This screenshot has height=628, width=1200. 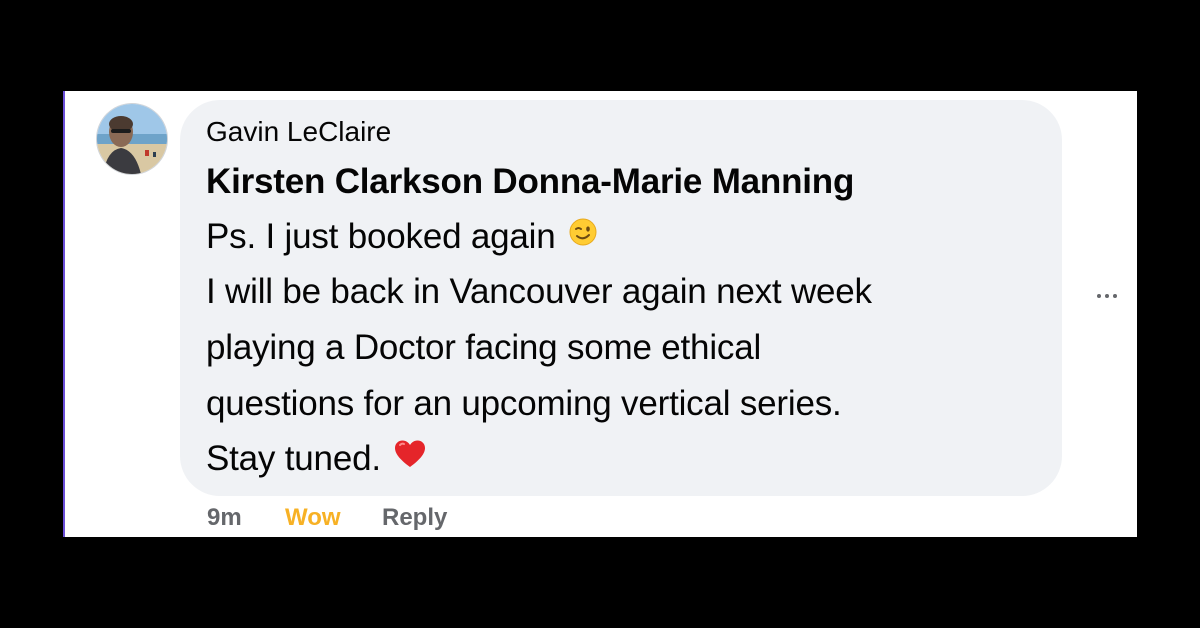 I want to click on comment-timestamp: 9m, so click(x=224, y=518).